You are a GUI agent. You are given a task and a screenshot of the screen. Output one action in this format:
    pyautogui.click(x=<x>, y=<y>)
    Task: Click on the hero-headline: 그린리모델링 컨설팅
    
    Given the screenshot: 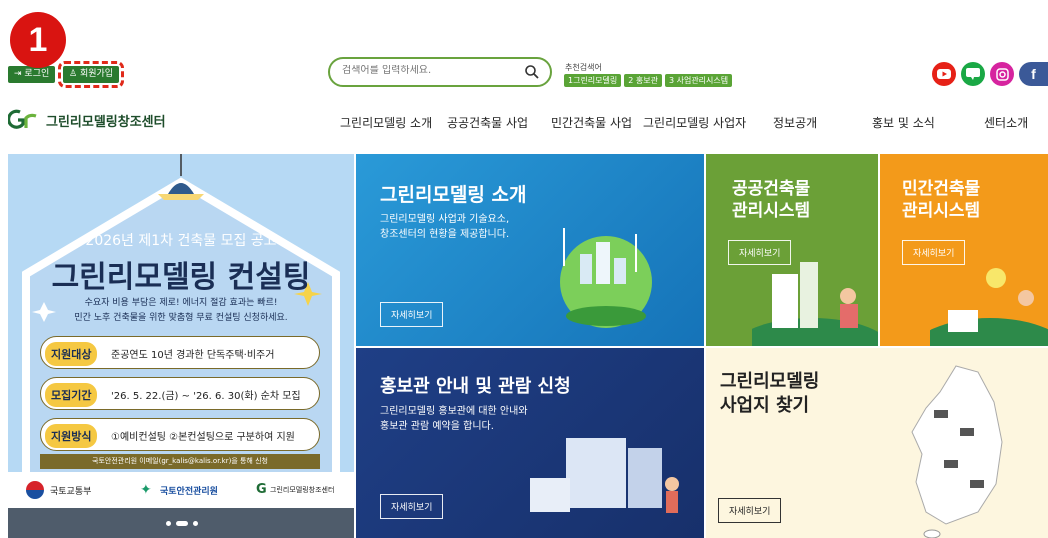 What is the action you would take?
    pyautogui.click(x=181, y=277)
    